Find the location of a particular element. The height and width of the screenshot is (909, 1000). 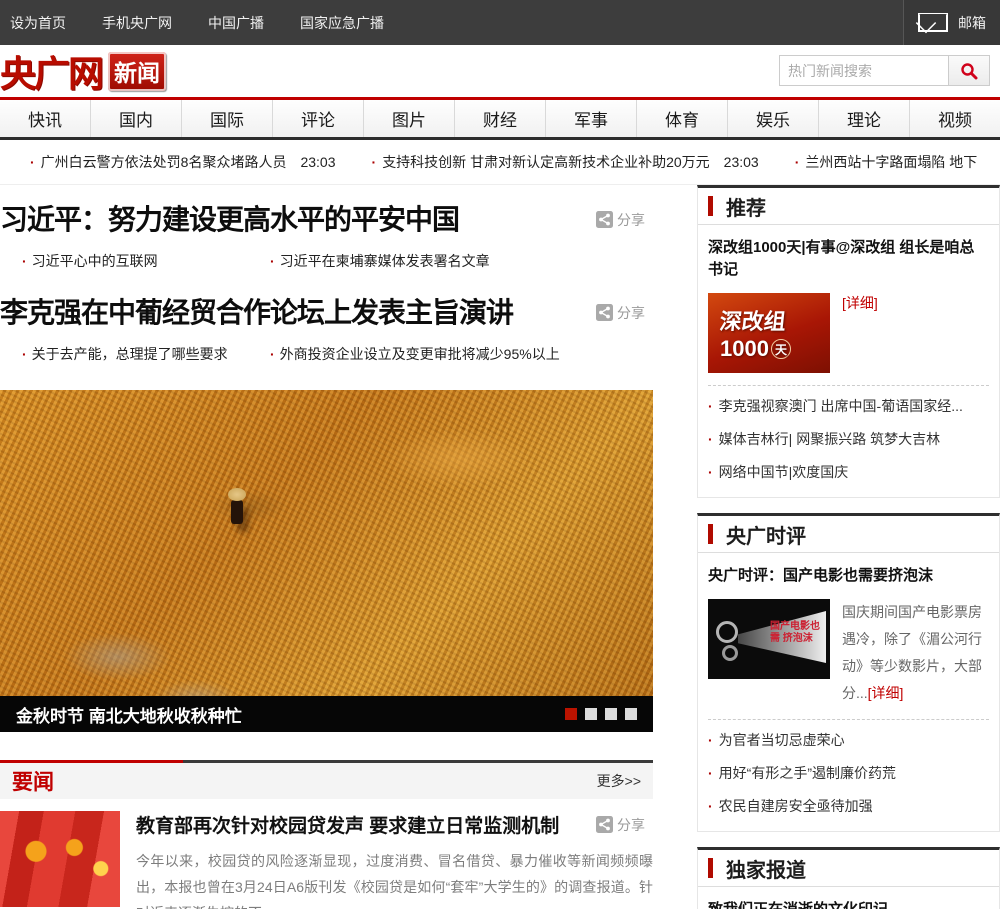

site-logo: 央广网 新闻 is located at coordinates (83, 71).